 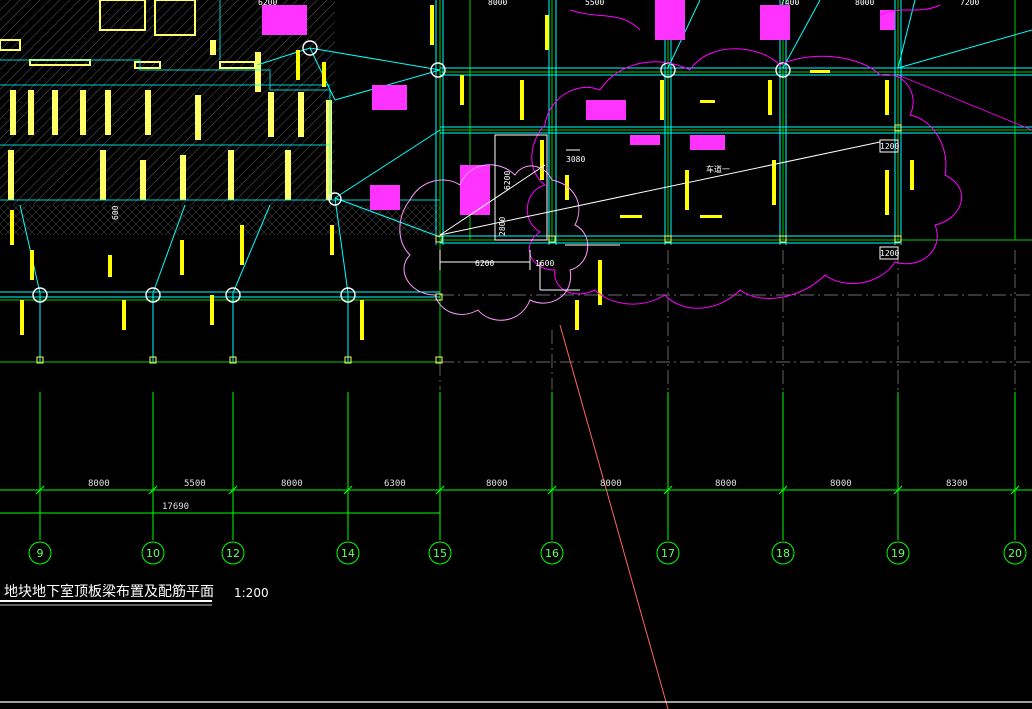 What do you see at coordinates (718, 169) in the screenshot?
I see `ramp-label: 车道一` at bounding box center [718, 169].